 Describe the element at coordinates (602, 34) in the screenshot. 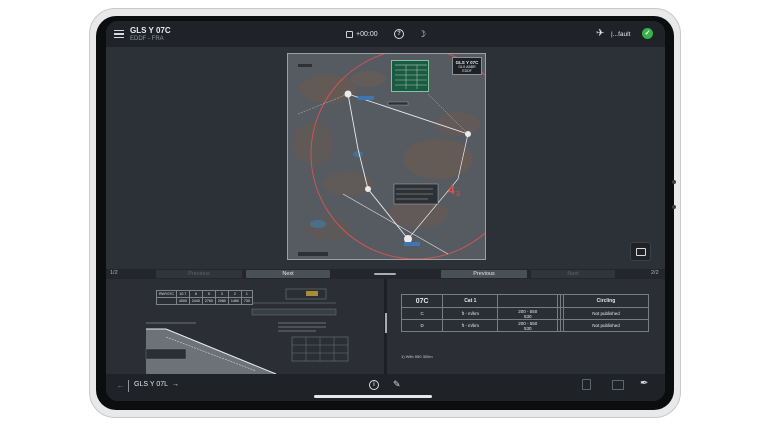

I see `aircraft-icon: ✈` at that location.